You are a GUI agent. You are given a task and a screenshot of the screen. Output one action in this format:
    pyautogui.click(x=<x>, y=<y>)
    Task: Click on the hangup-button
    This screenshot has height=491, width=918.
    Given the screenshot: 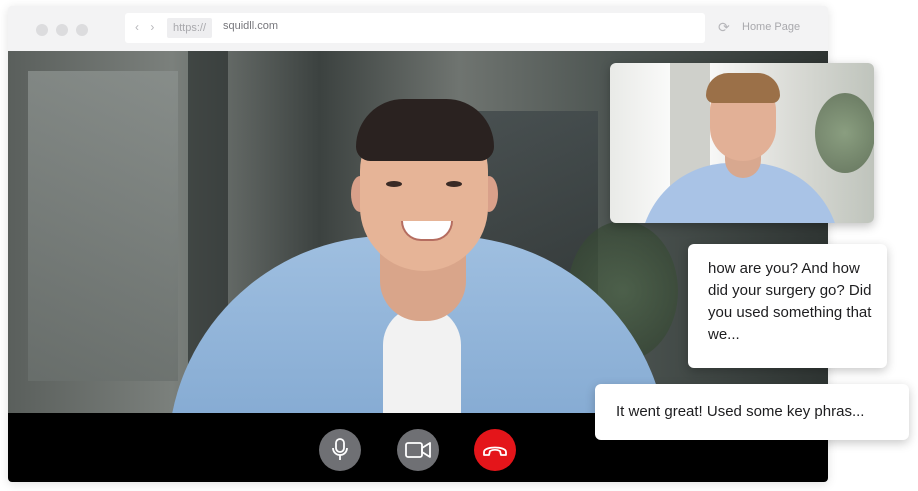 What is the action you would take?
    pyautogui.click(x=495, y=450)
    